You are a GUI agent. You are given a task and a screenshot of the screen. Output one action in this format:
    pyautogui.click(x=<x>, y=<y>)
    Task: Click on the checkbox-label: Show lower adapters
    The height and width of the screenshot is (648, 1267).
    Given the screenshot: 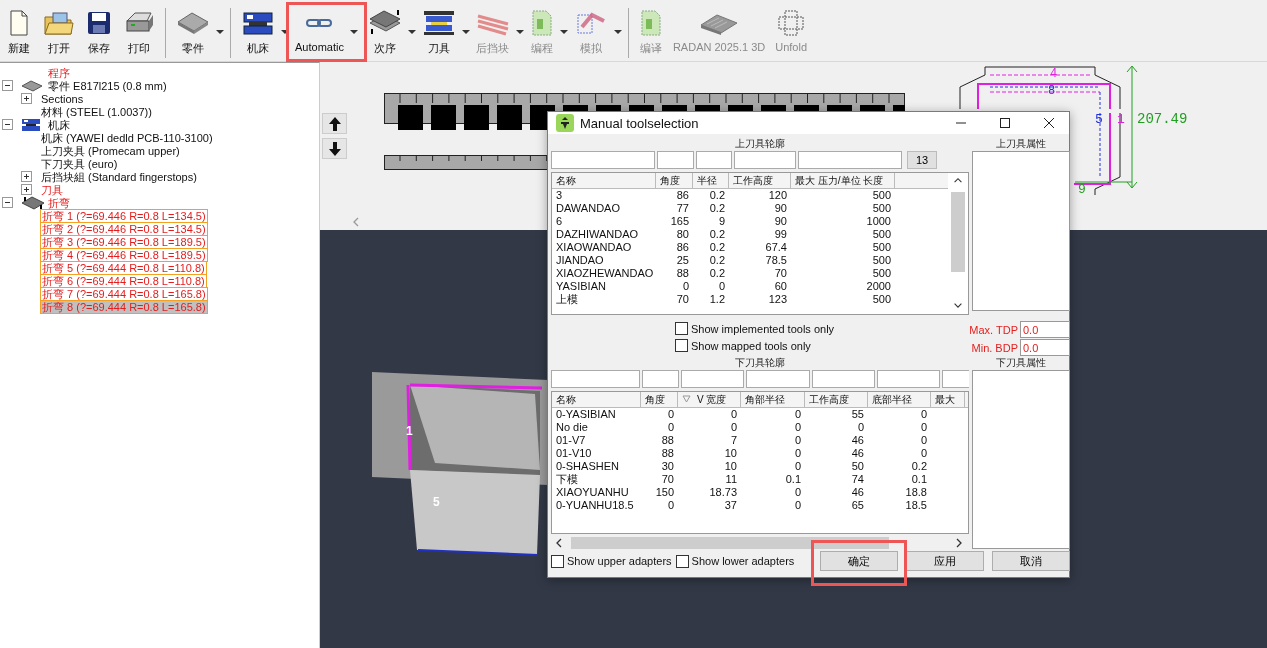 What is the action you would take?
    pyautogui.click(x=743, y=561)
    